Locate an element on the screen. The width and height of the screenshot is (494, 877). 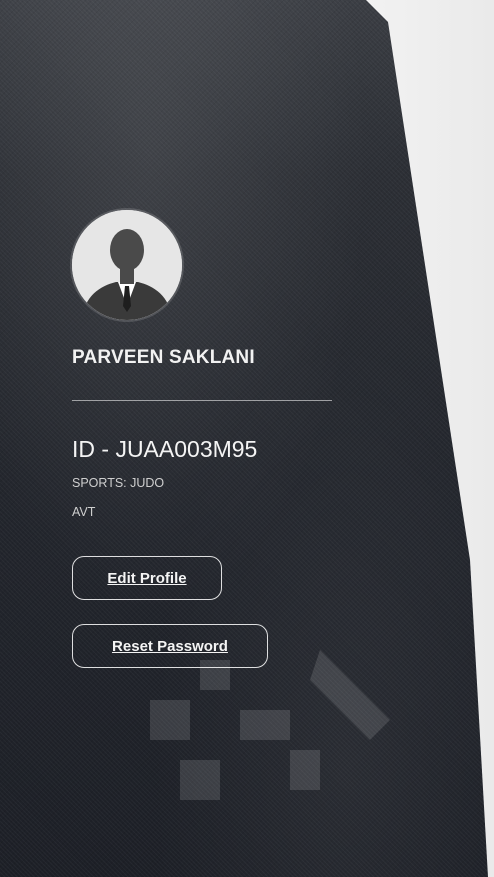
user-silhouette-icon is located at coordinates (127, 265).